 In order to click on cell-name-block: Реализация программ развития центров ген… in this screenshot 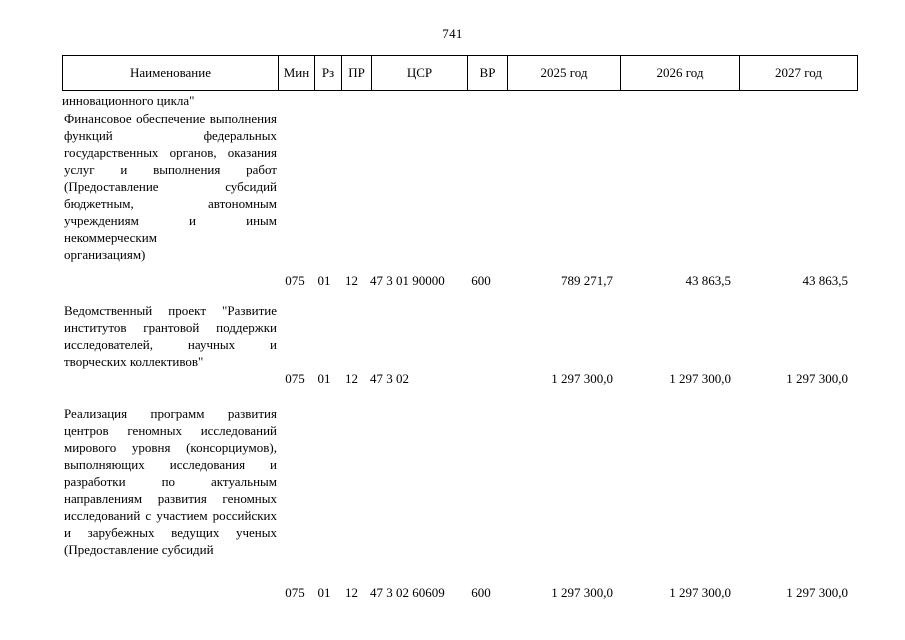, I will do `click(170, 473)`.